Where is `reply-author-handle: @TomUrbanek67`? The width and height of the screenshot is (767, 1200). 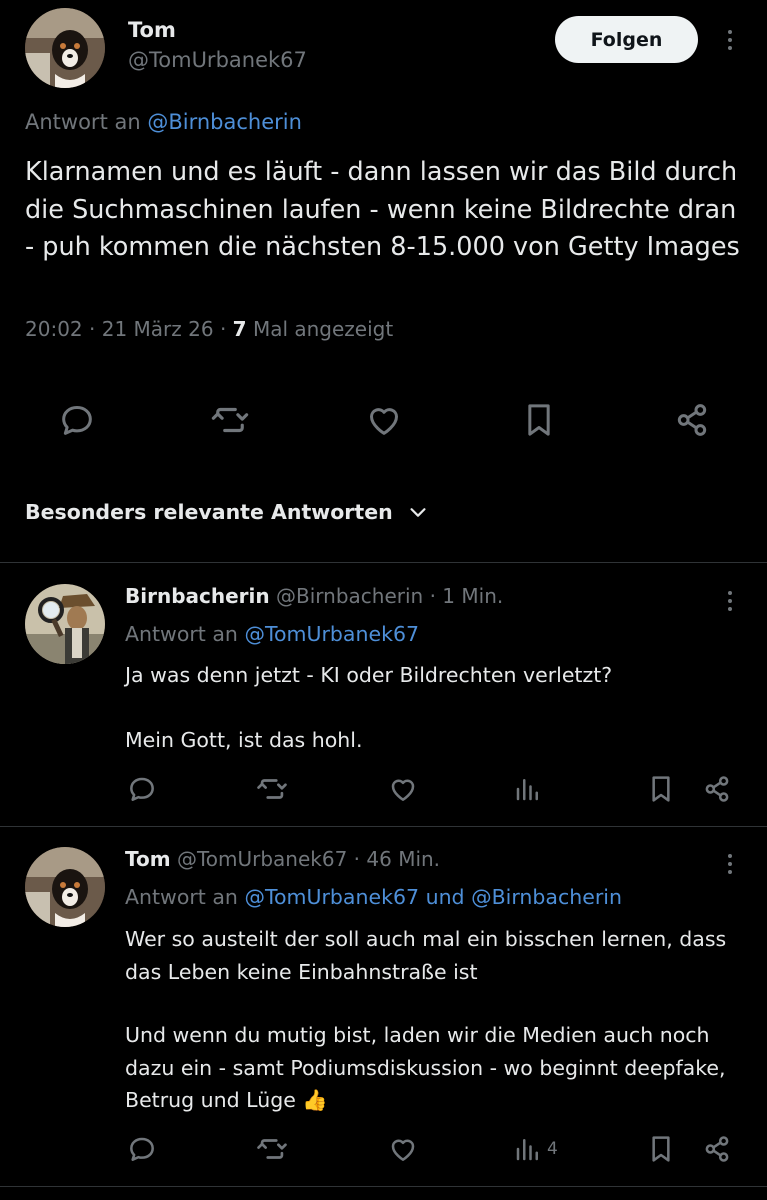 reply-author-handle: @TomUrbanek67 is located at coordinates (262, 859).